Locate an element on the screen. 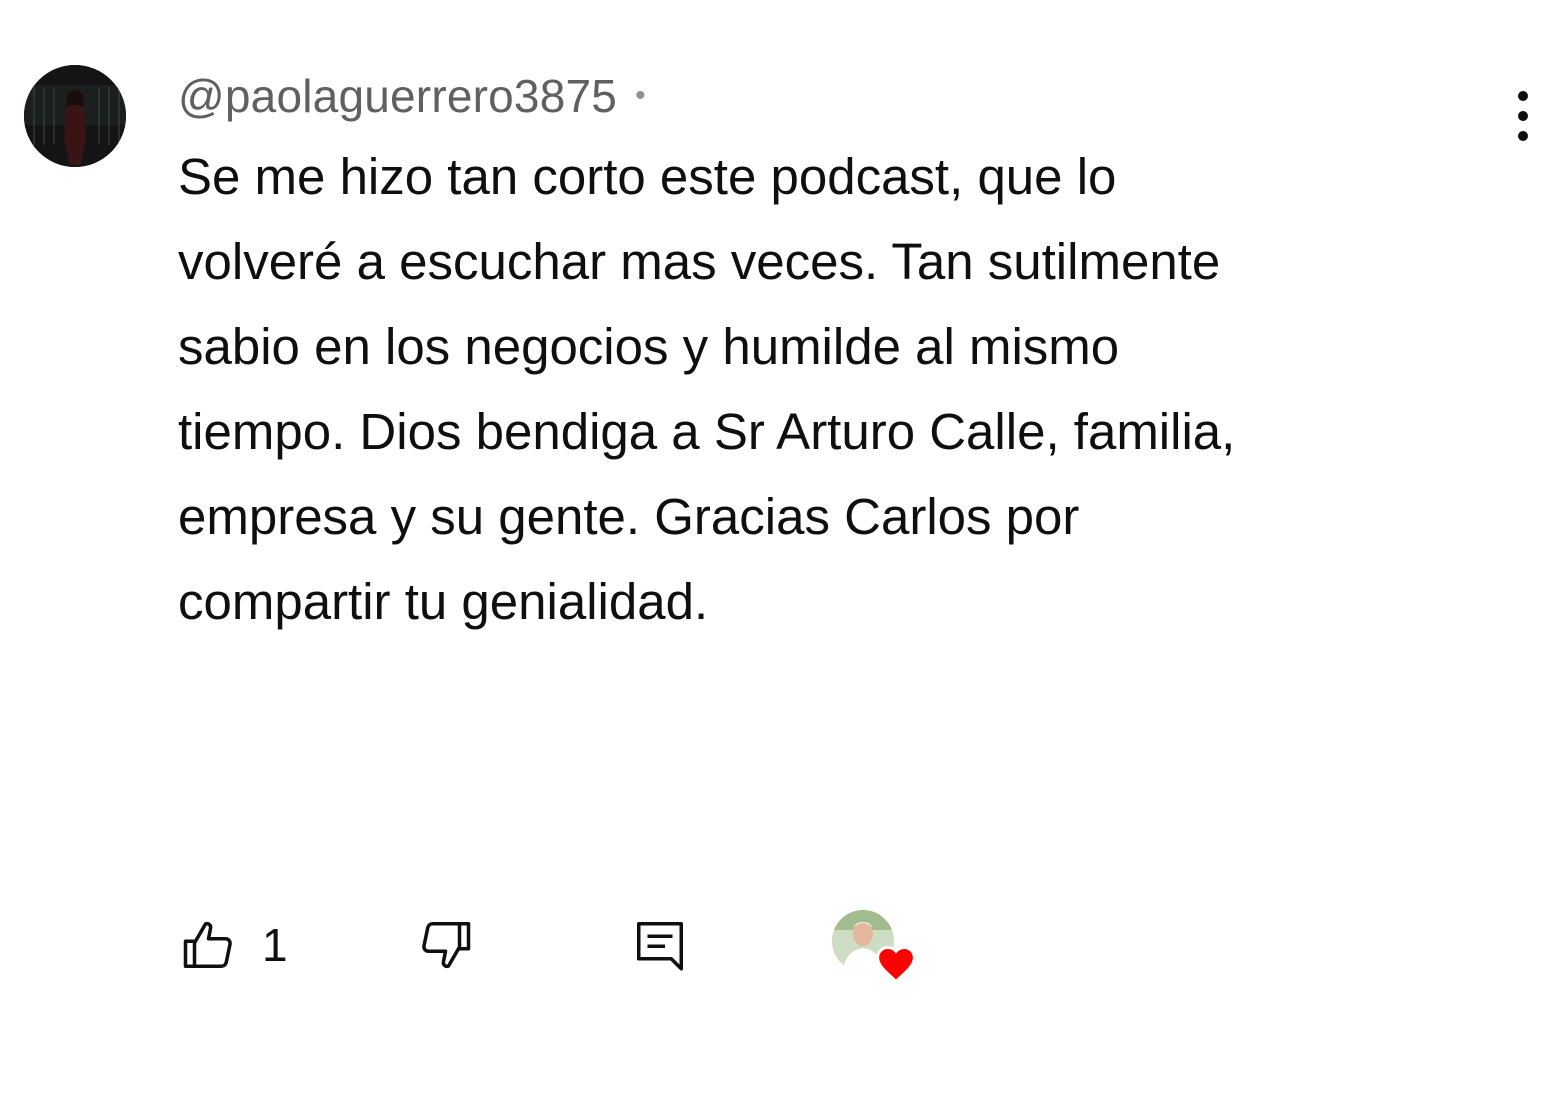 The height and width of the screenshot is (1108, 1554). creator-heart-badge is located at coordinates (873, 945).